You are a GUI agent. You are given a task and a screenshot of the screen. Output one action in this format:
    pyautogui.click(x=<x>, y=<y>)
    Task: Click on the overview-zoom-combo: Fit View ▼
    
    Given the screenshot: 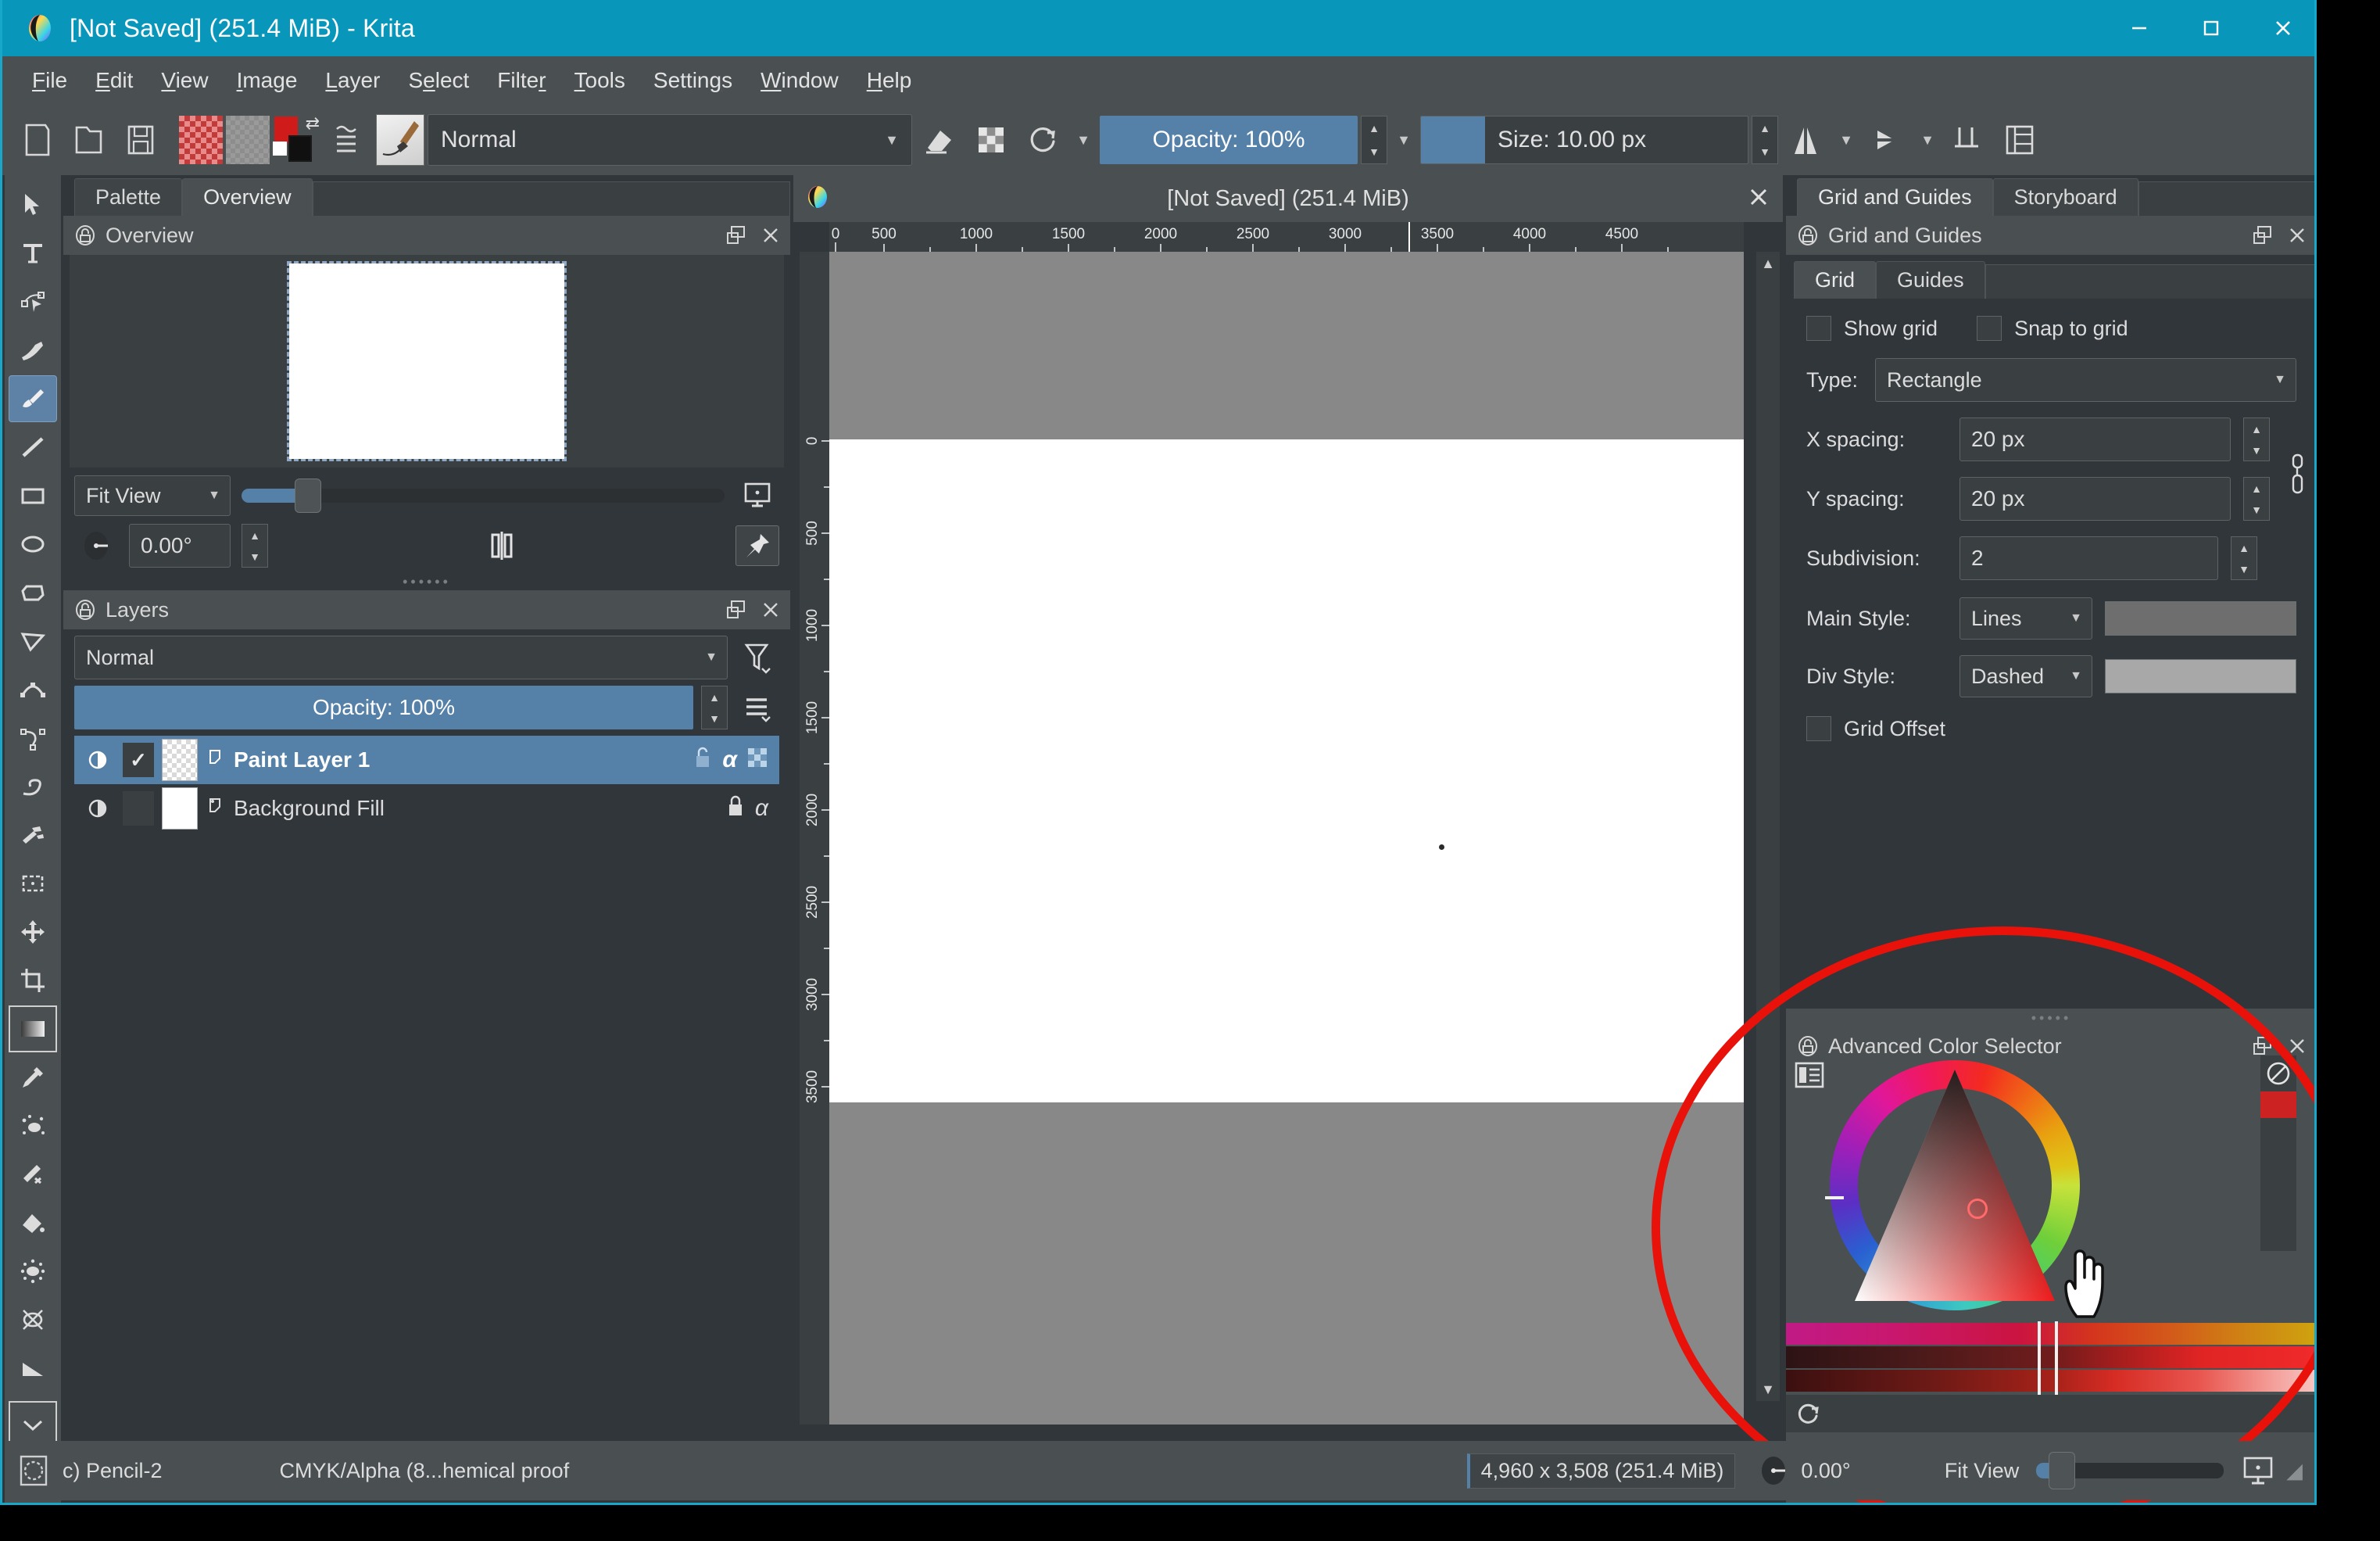 What is the action you would take?
    pyautogui.click(x=152, y=495)
    